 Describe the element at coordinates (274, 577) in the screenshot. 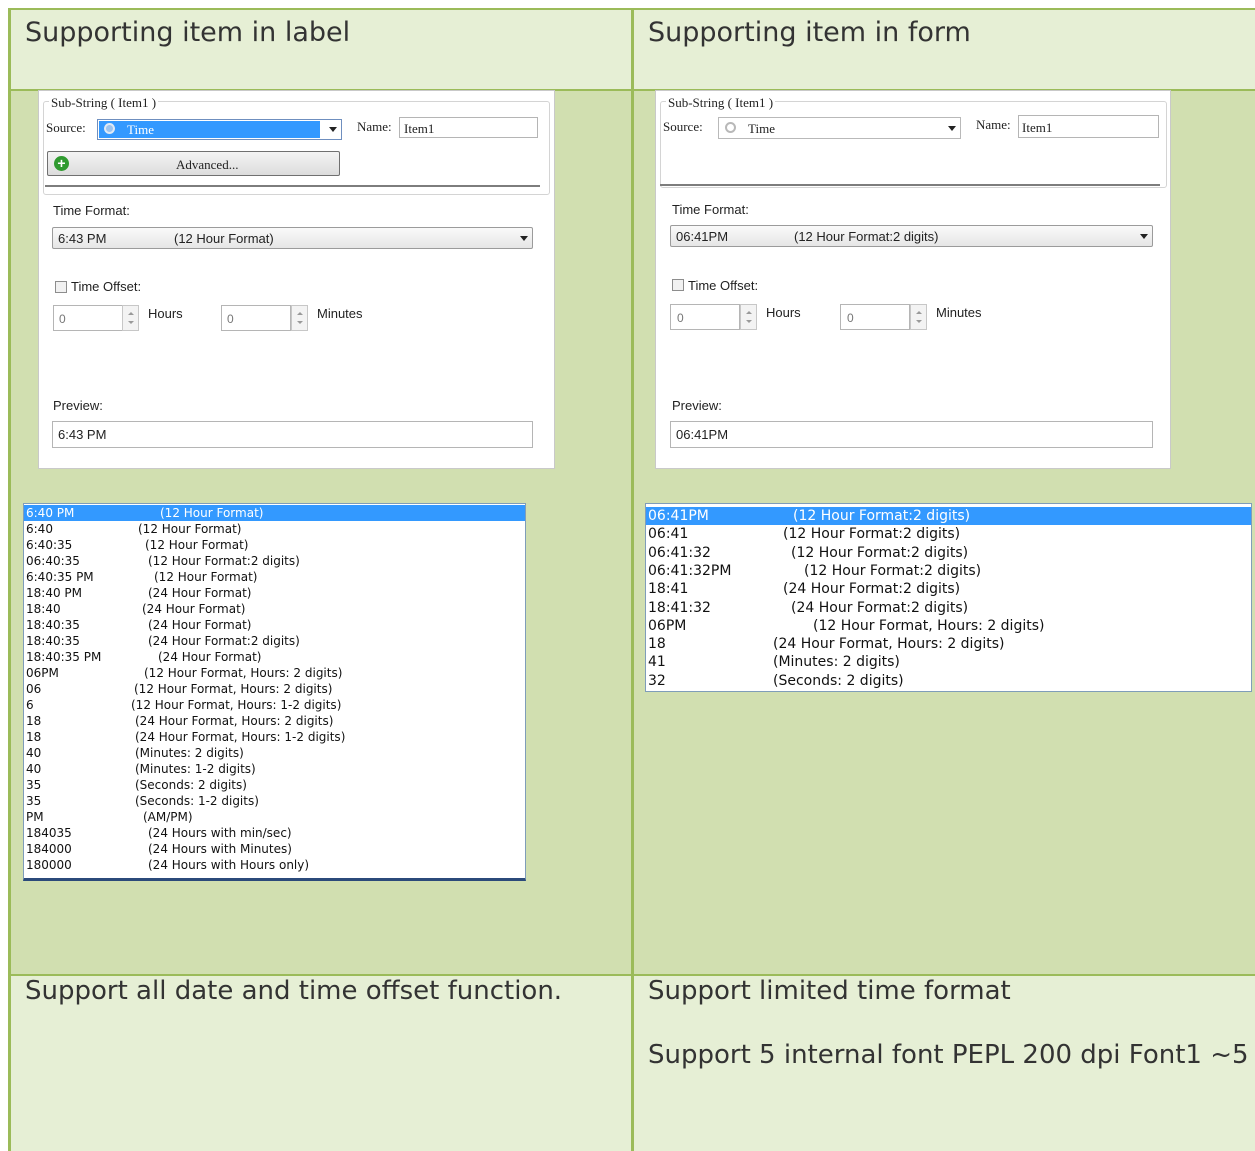

I see `left-list-option: 6:40:35 PM (12 Hour Format)` at that location.